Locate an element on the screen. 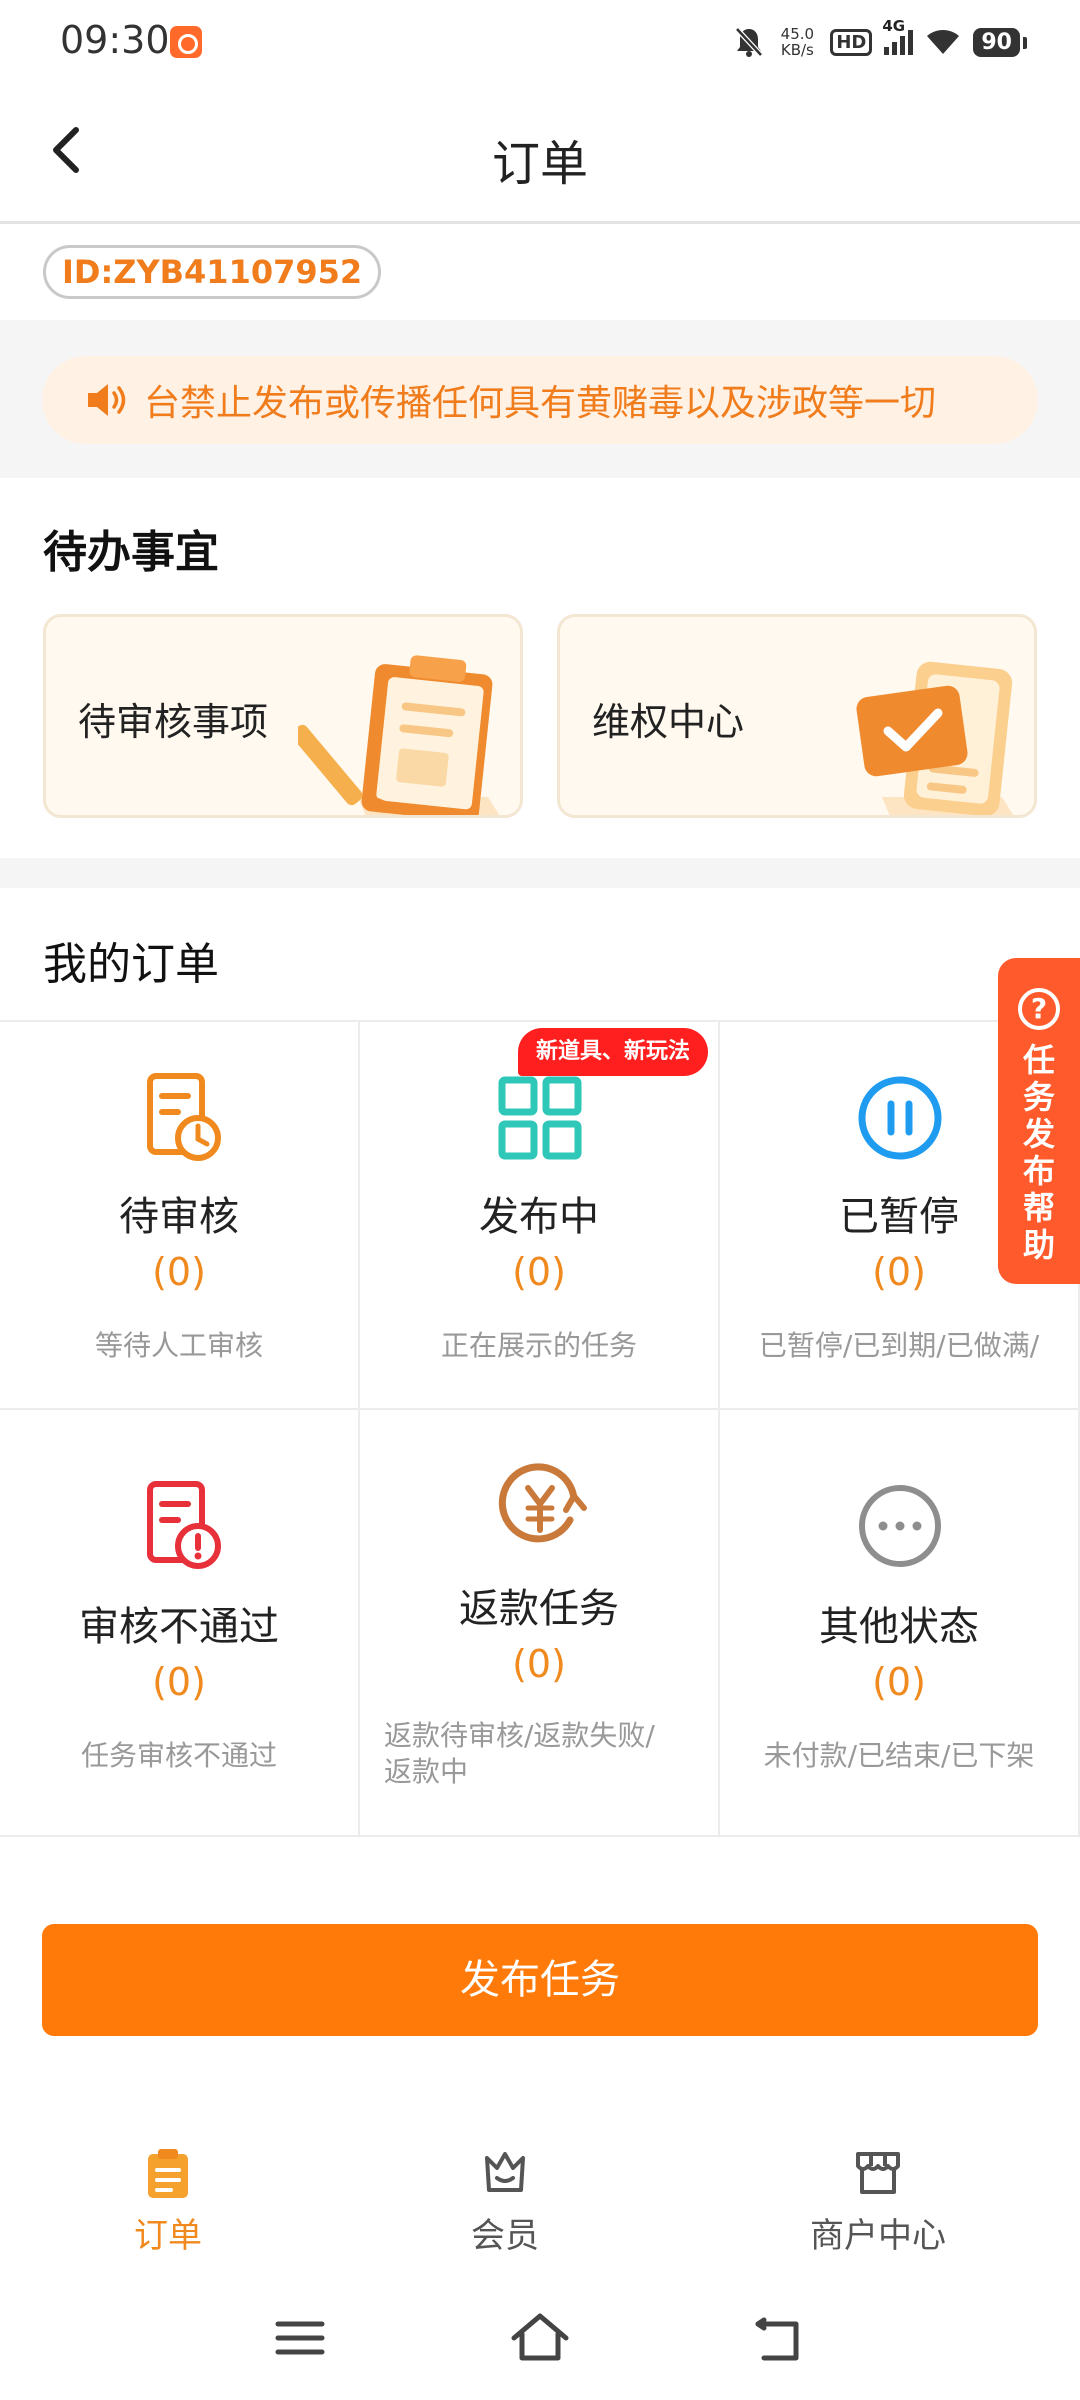 This screenshot has width=1080, height=2400. header: 订单 is located at coordinates (540, 154).